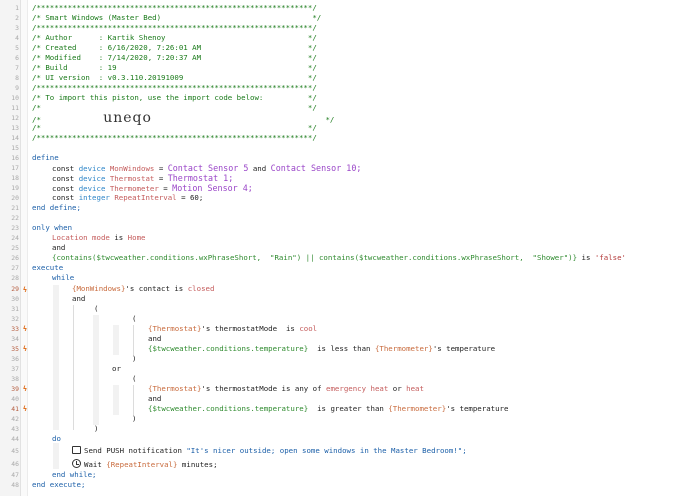 This screenshot has width=690, height=496. What do you see at coordinates (15, 178) in the screenshot?
I see `line-number: 18` at bounding box center [15, 178].